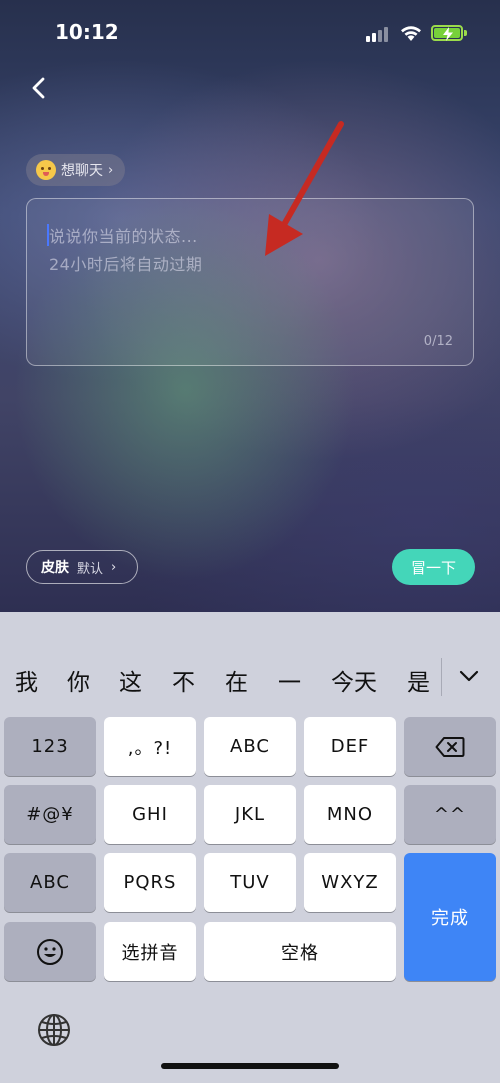  Describe the element at coordinates (130, 680) in the screenshot. I see `candidate-word: 这` at that location.